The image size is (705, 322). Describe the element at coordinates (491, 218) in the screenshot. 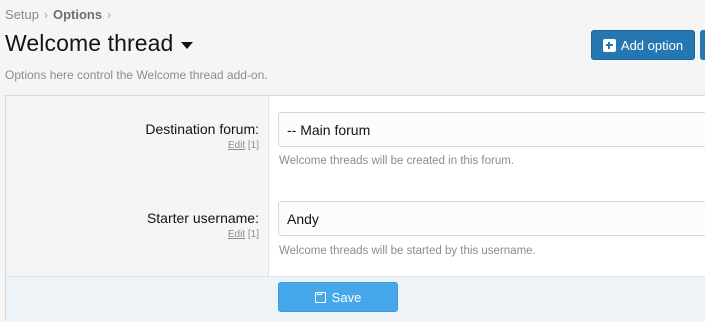

I see `starter-username-input: Andy` at that location.